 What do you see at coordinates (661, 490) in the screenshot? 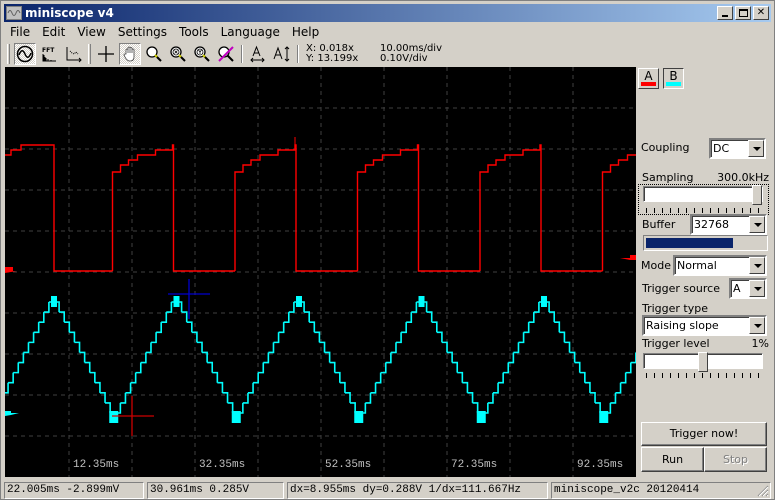
I see `status-version: miniscope_v2c 20120414` at bounding box center [661, 490].